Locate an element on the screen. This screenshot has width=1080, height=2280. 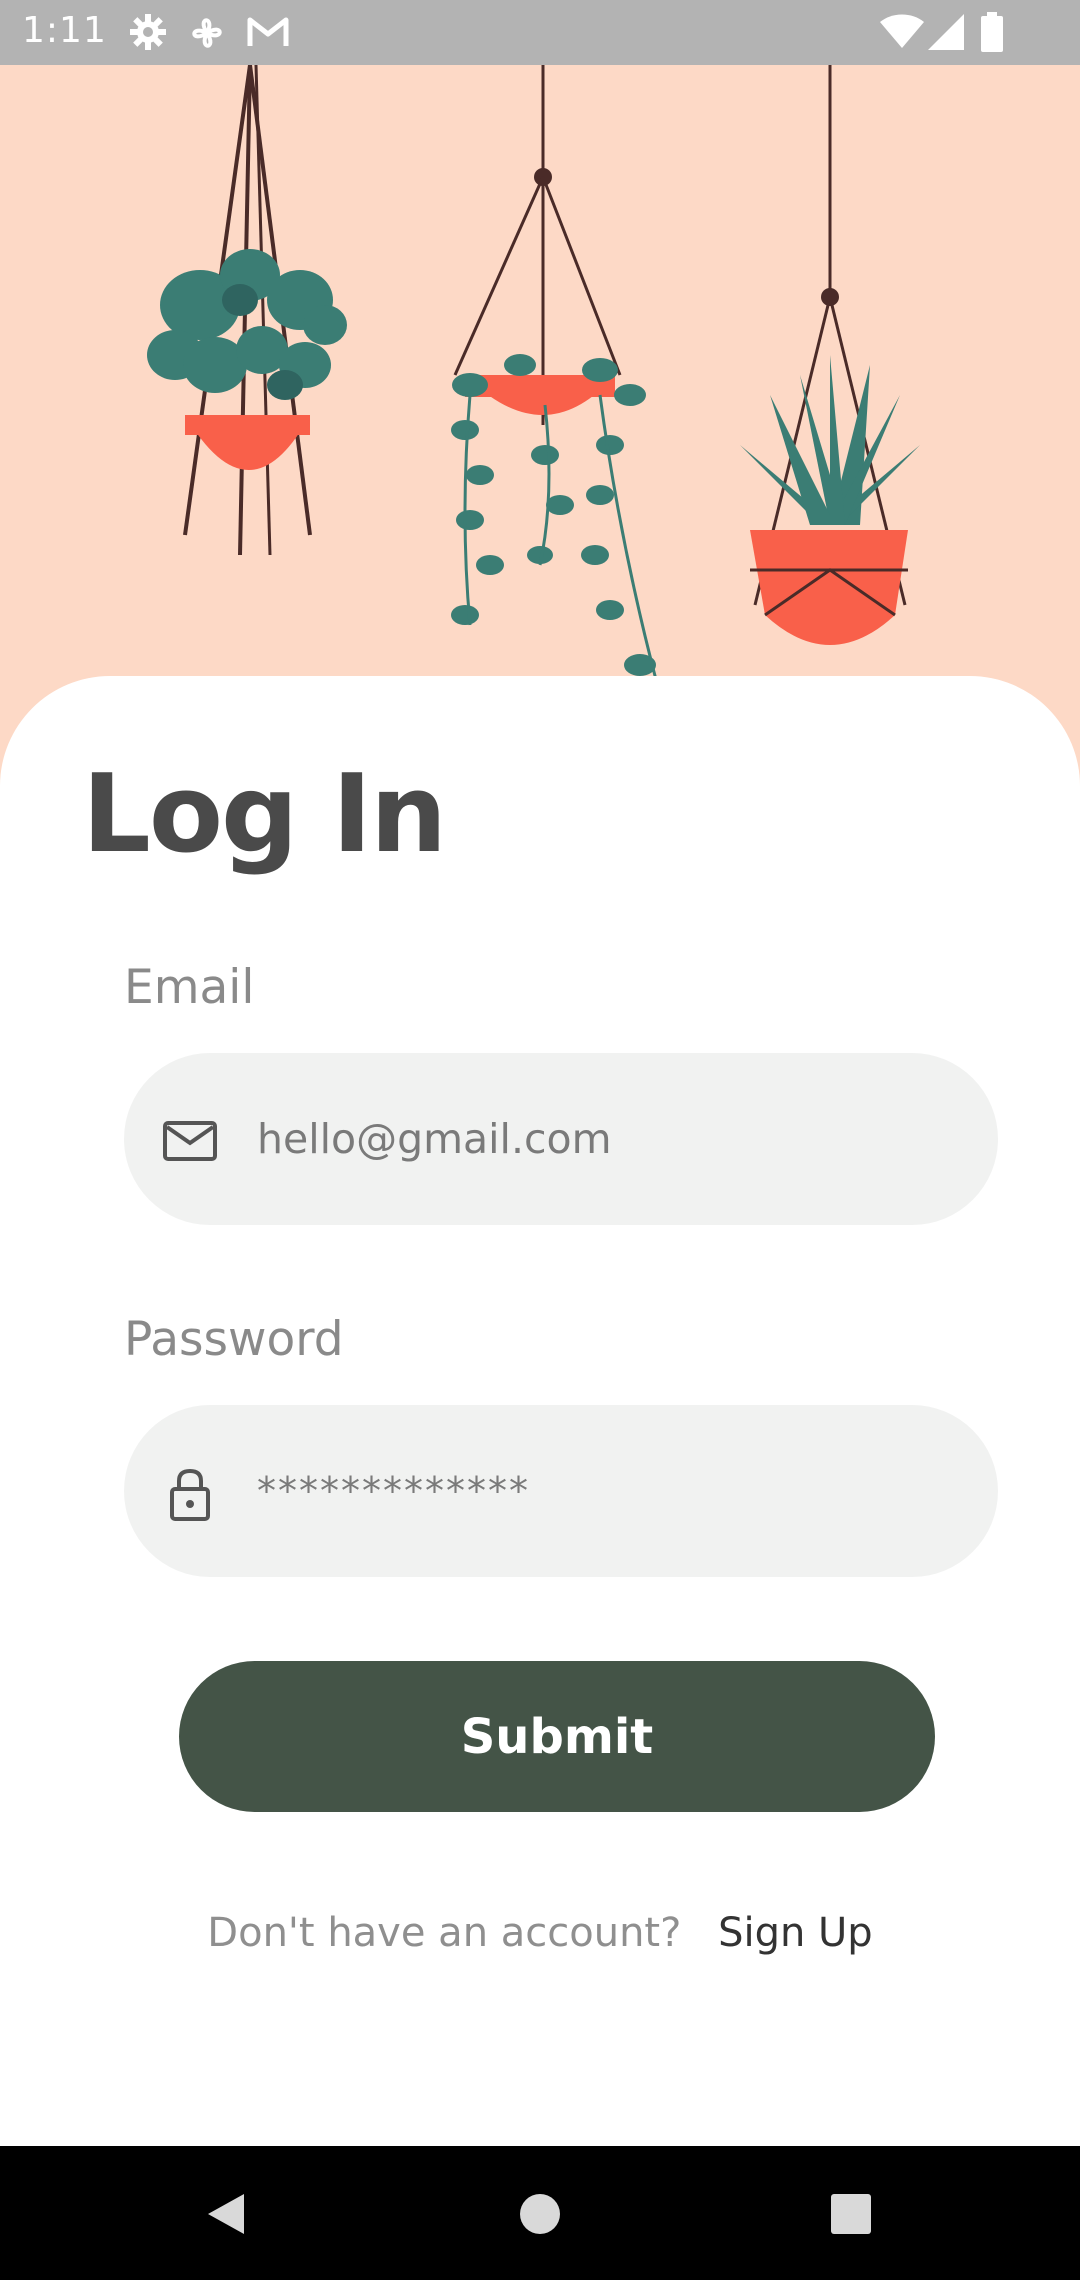
password-value: ************* is located at coordinates (393, 1491).